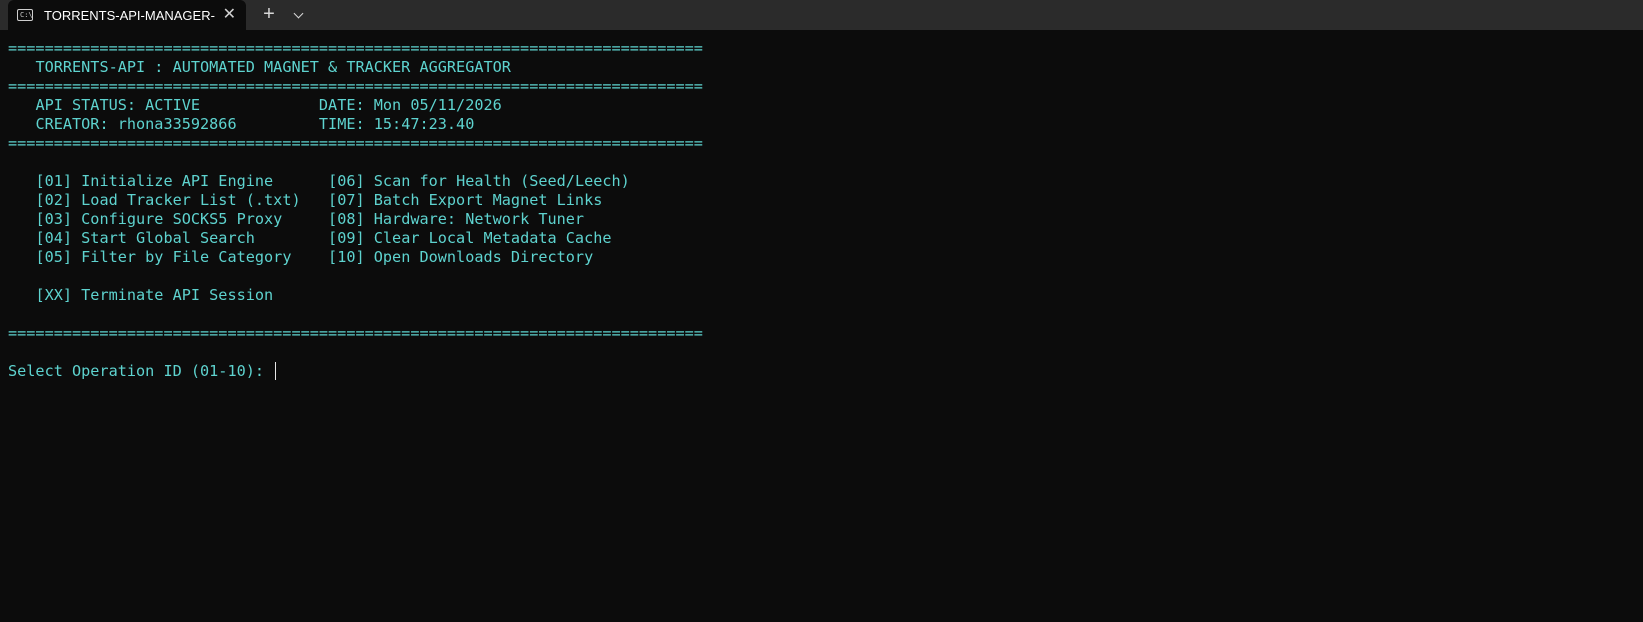  What do you see at coordinates (825, 105) in the screenshot?
I see `status-row: API STATUS: ACTIVE DATE: Mon 05/11/2026` at bounding box center [825, 105].